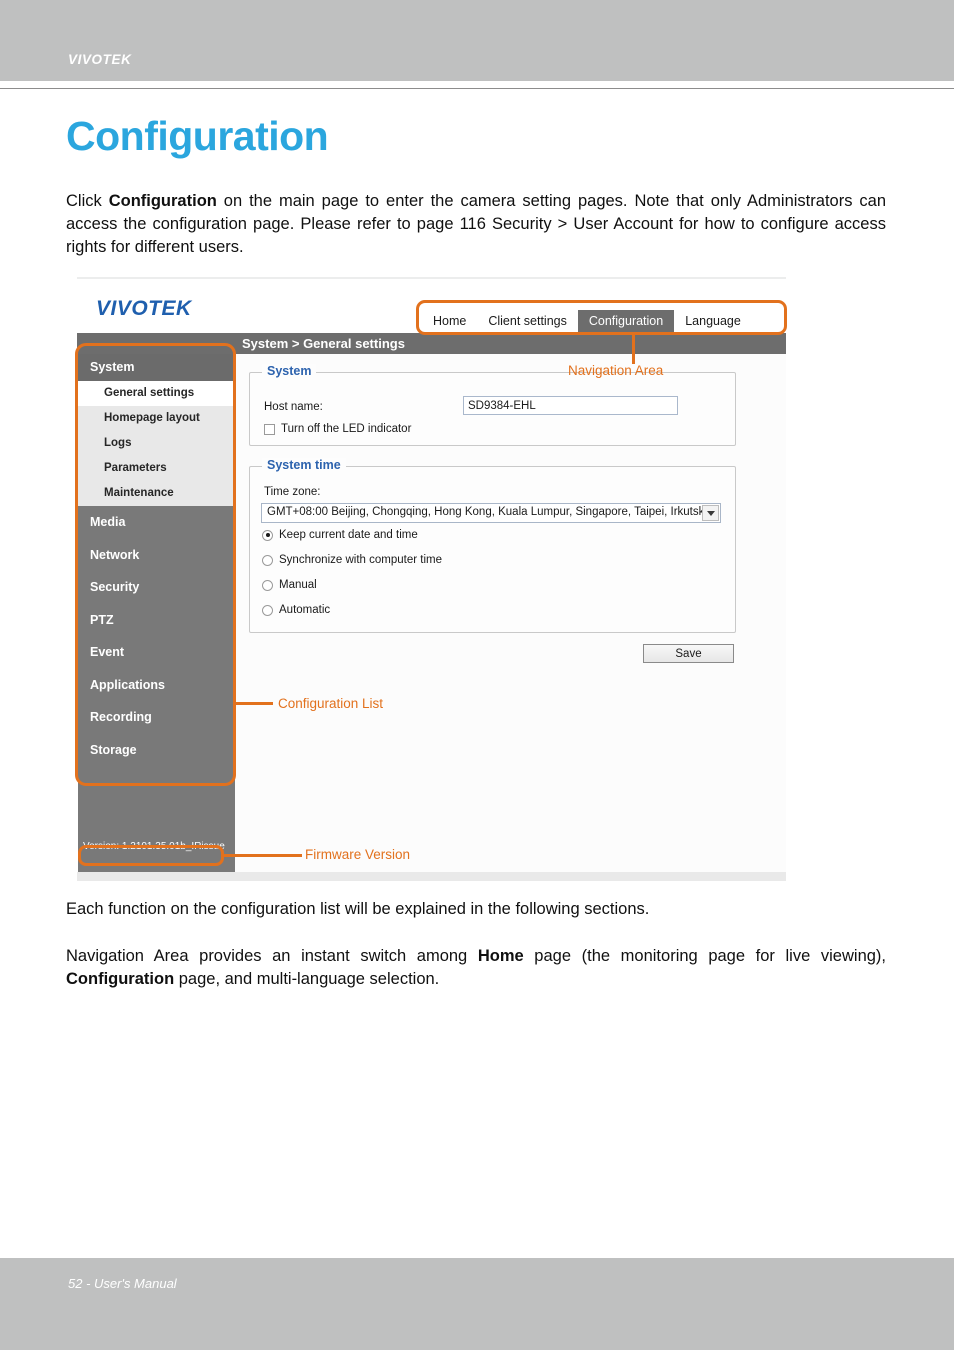 The height and width of the screenshot is (1350, 954). I want to click on annotation-box-firmware-version, so click(151, 855).